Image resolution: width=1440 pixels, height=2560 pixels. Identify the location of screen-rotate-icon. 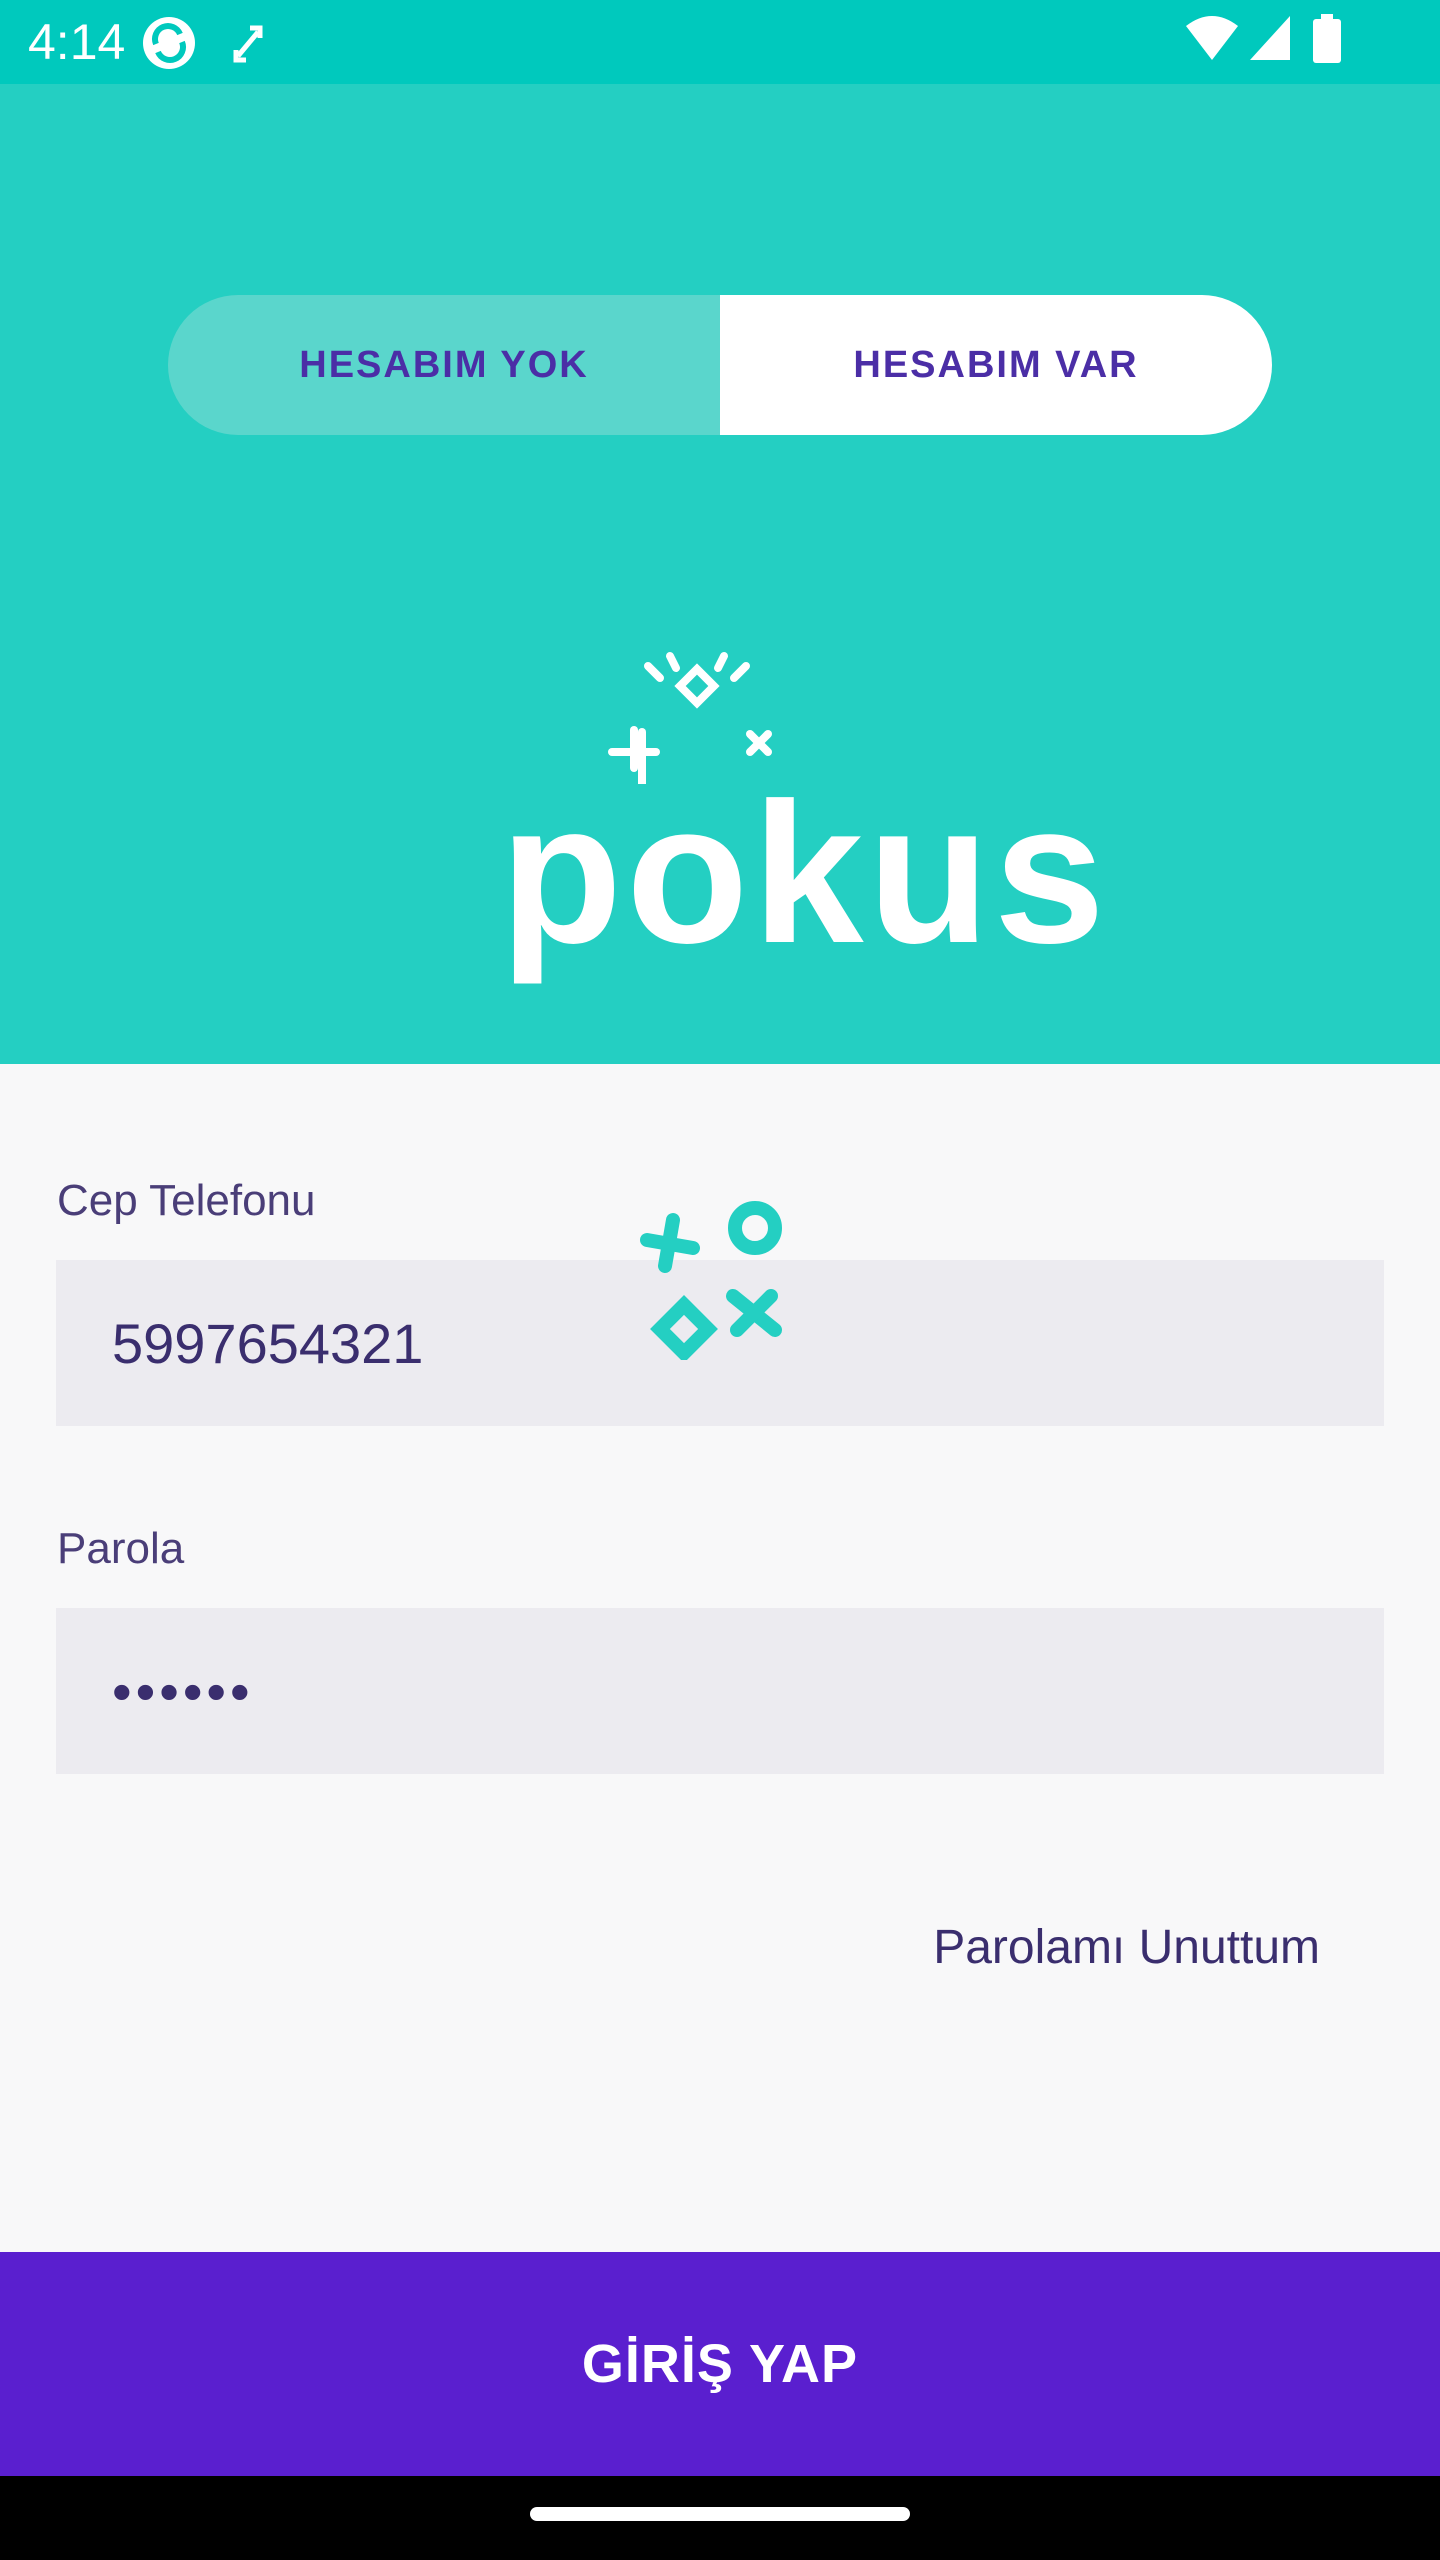
(248, 45).